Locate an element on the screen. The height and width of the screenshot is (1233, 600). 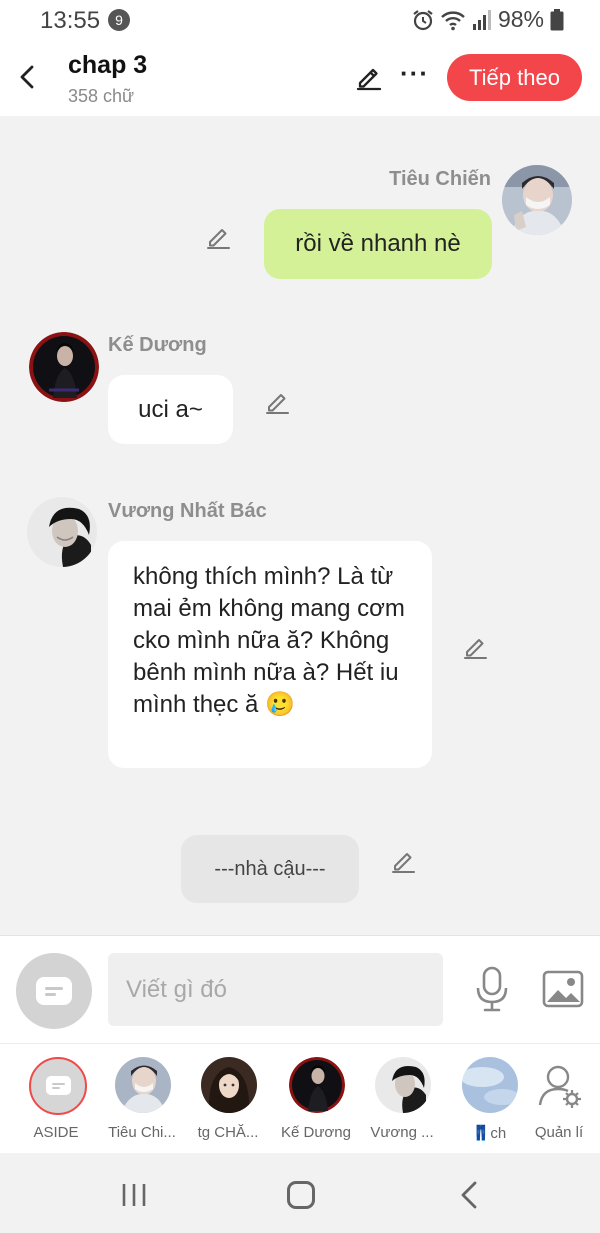
character-label: Quản lí is located at coordinates (559, 1132).